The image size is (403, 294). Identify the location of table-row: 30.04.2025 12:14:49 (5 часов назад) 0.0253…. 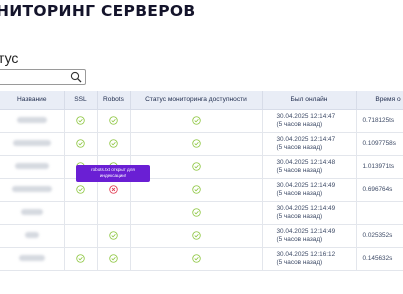
(201, 236).